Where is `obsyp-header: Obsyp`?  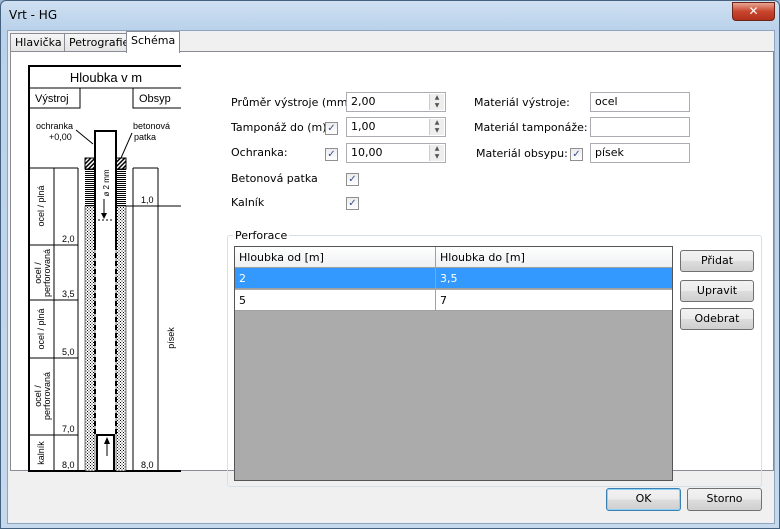
obsyp-header: Obsyp is located at coordinates (155, 99).